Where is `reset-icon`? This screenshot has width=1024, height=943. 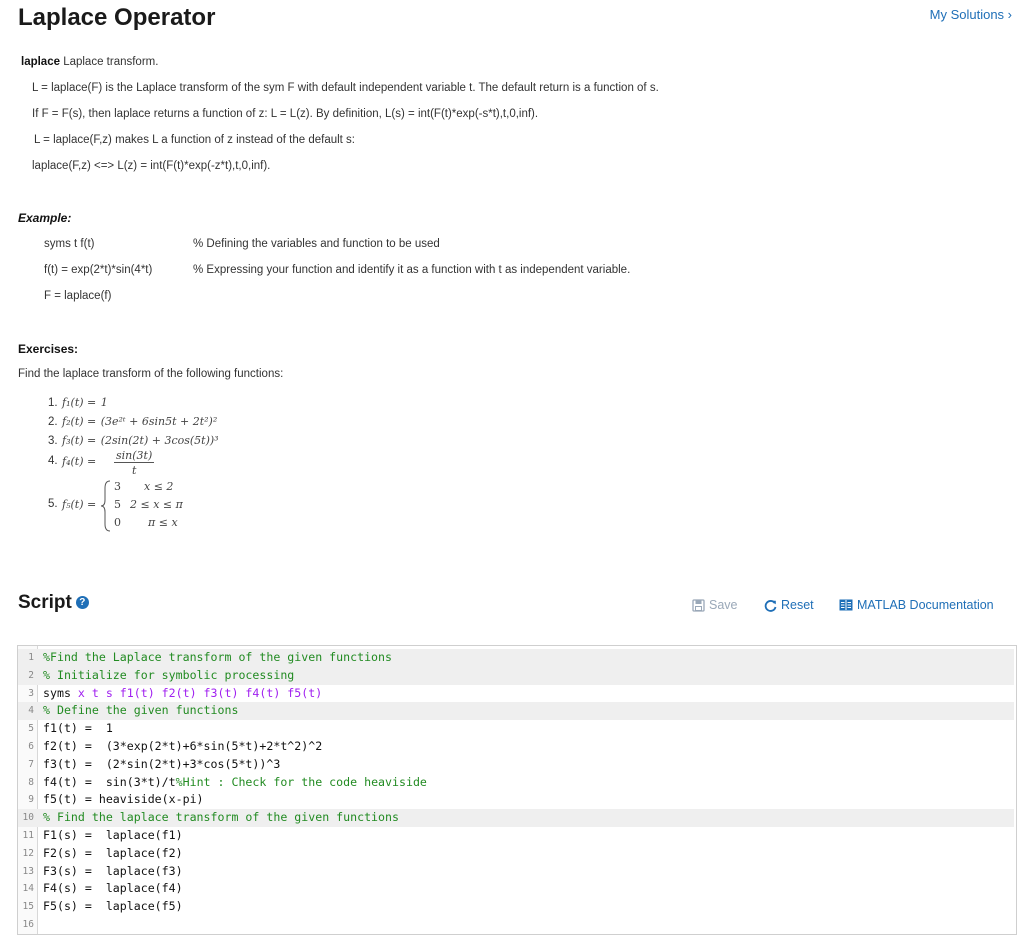 reset-icon is located at coordinates (770, 605).